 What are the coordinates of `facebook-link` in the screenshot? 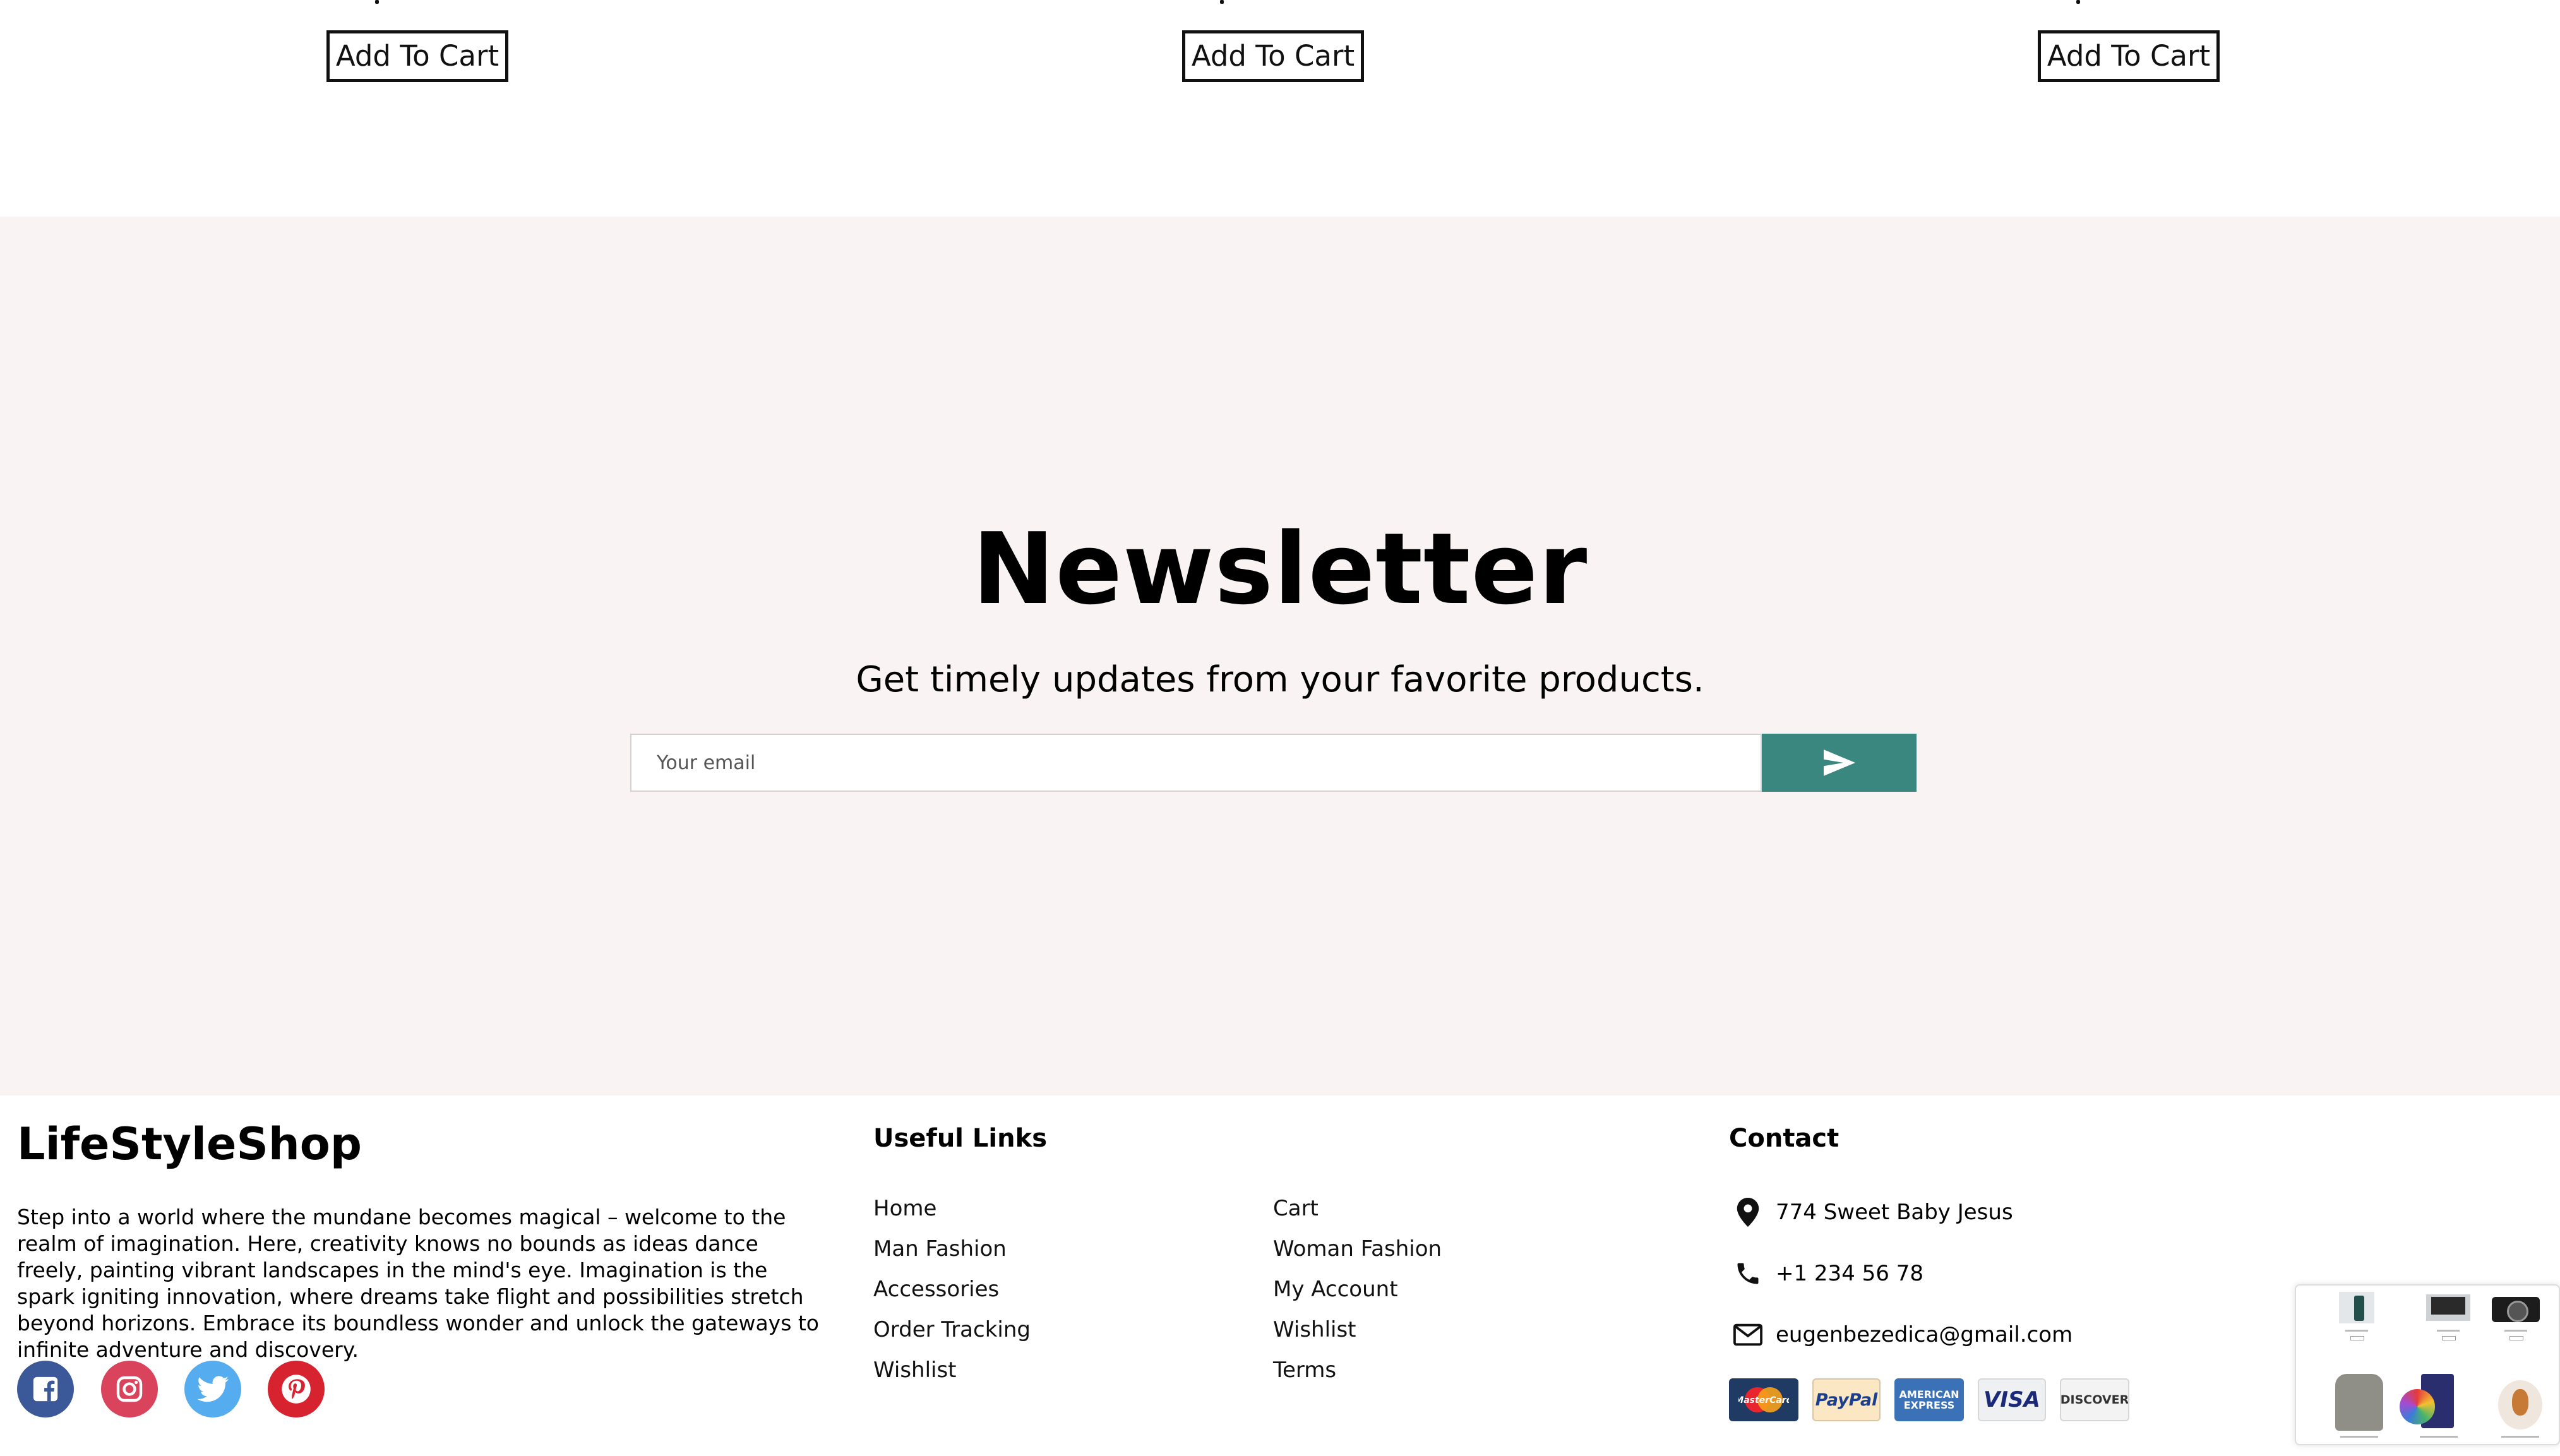 It's located at (45, 1389).